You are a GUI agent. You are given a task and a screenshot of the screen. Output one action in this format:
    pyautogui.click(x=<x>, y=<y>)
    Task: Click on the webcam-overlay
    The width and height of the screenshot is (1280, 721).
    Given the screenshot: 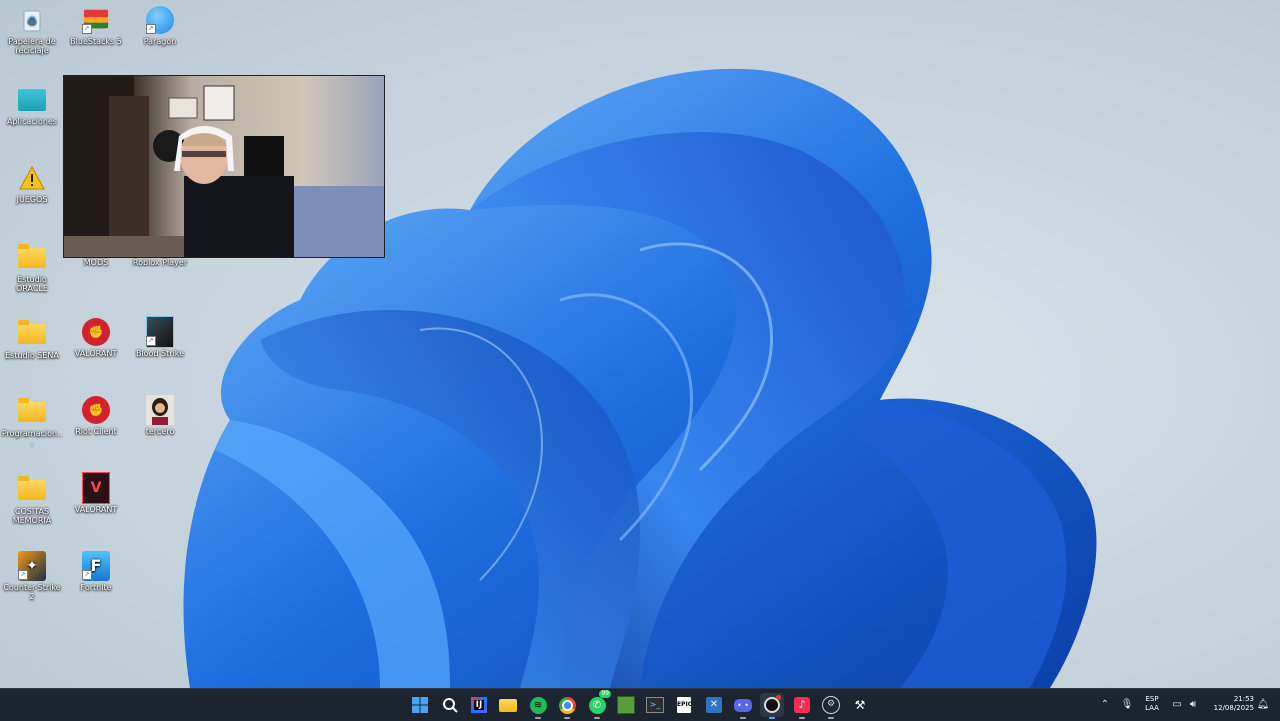 What is the action you would take?
    pyautogui.click(x=224, y=166)
    